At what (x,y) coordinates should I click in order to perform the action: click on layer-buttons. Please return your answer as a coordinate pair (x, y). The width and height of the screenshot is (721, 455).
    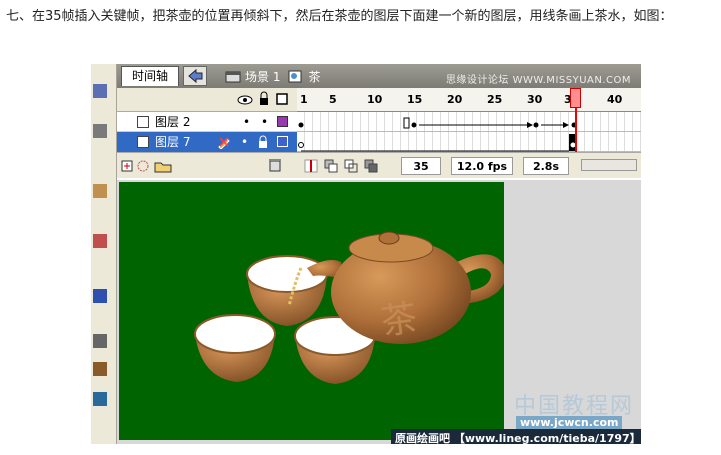
    Looking at the image, I should click on (146, 166).